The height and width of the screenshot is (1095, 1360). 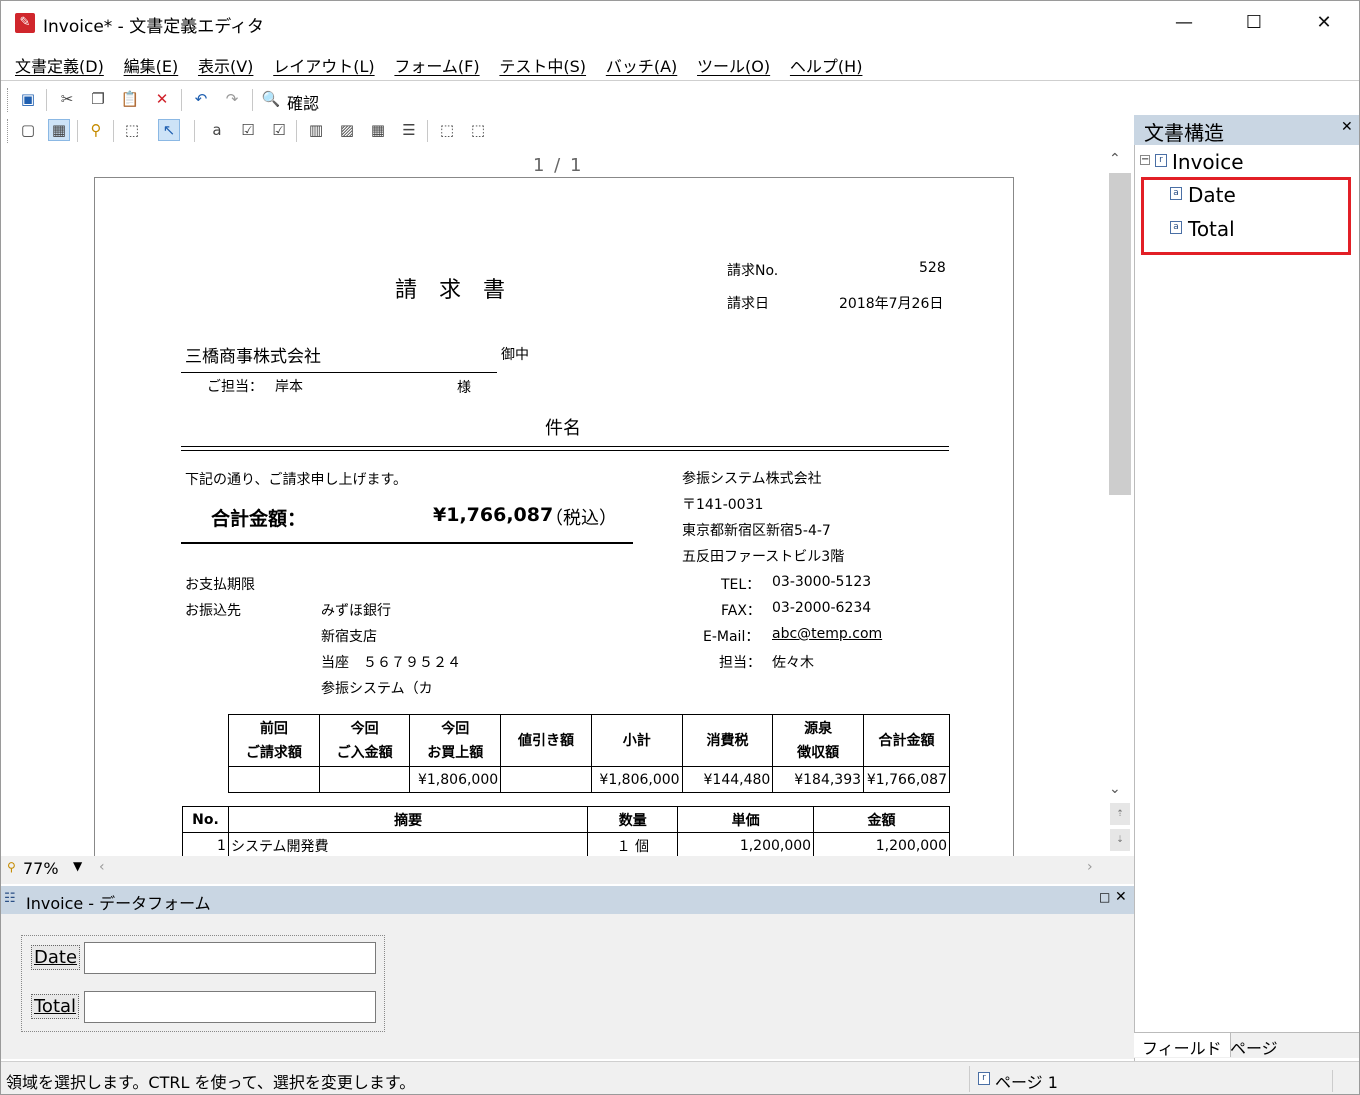 What do you see at coordinates (59, 65) in the screenshot?
I see `menu-document: 文書定義(D)` at bounding box center [59, 65].